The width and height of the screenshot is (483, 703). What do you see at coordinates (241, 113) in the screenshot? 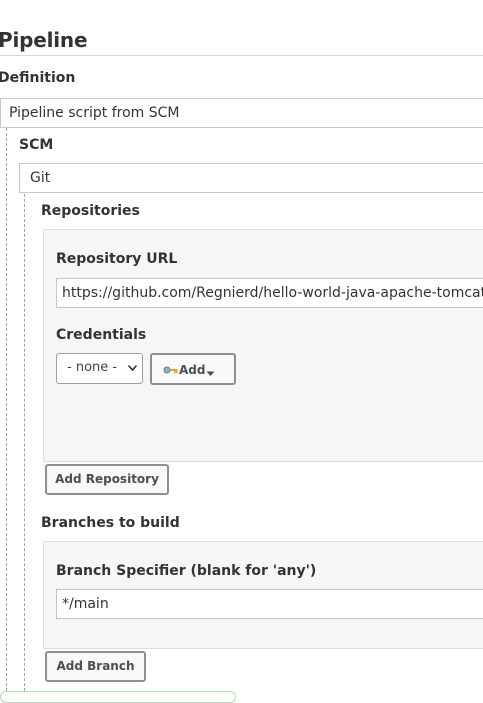
I see `definition-select: Pipeline script from SCM` at bounding box center [241, 113].